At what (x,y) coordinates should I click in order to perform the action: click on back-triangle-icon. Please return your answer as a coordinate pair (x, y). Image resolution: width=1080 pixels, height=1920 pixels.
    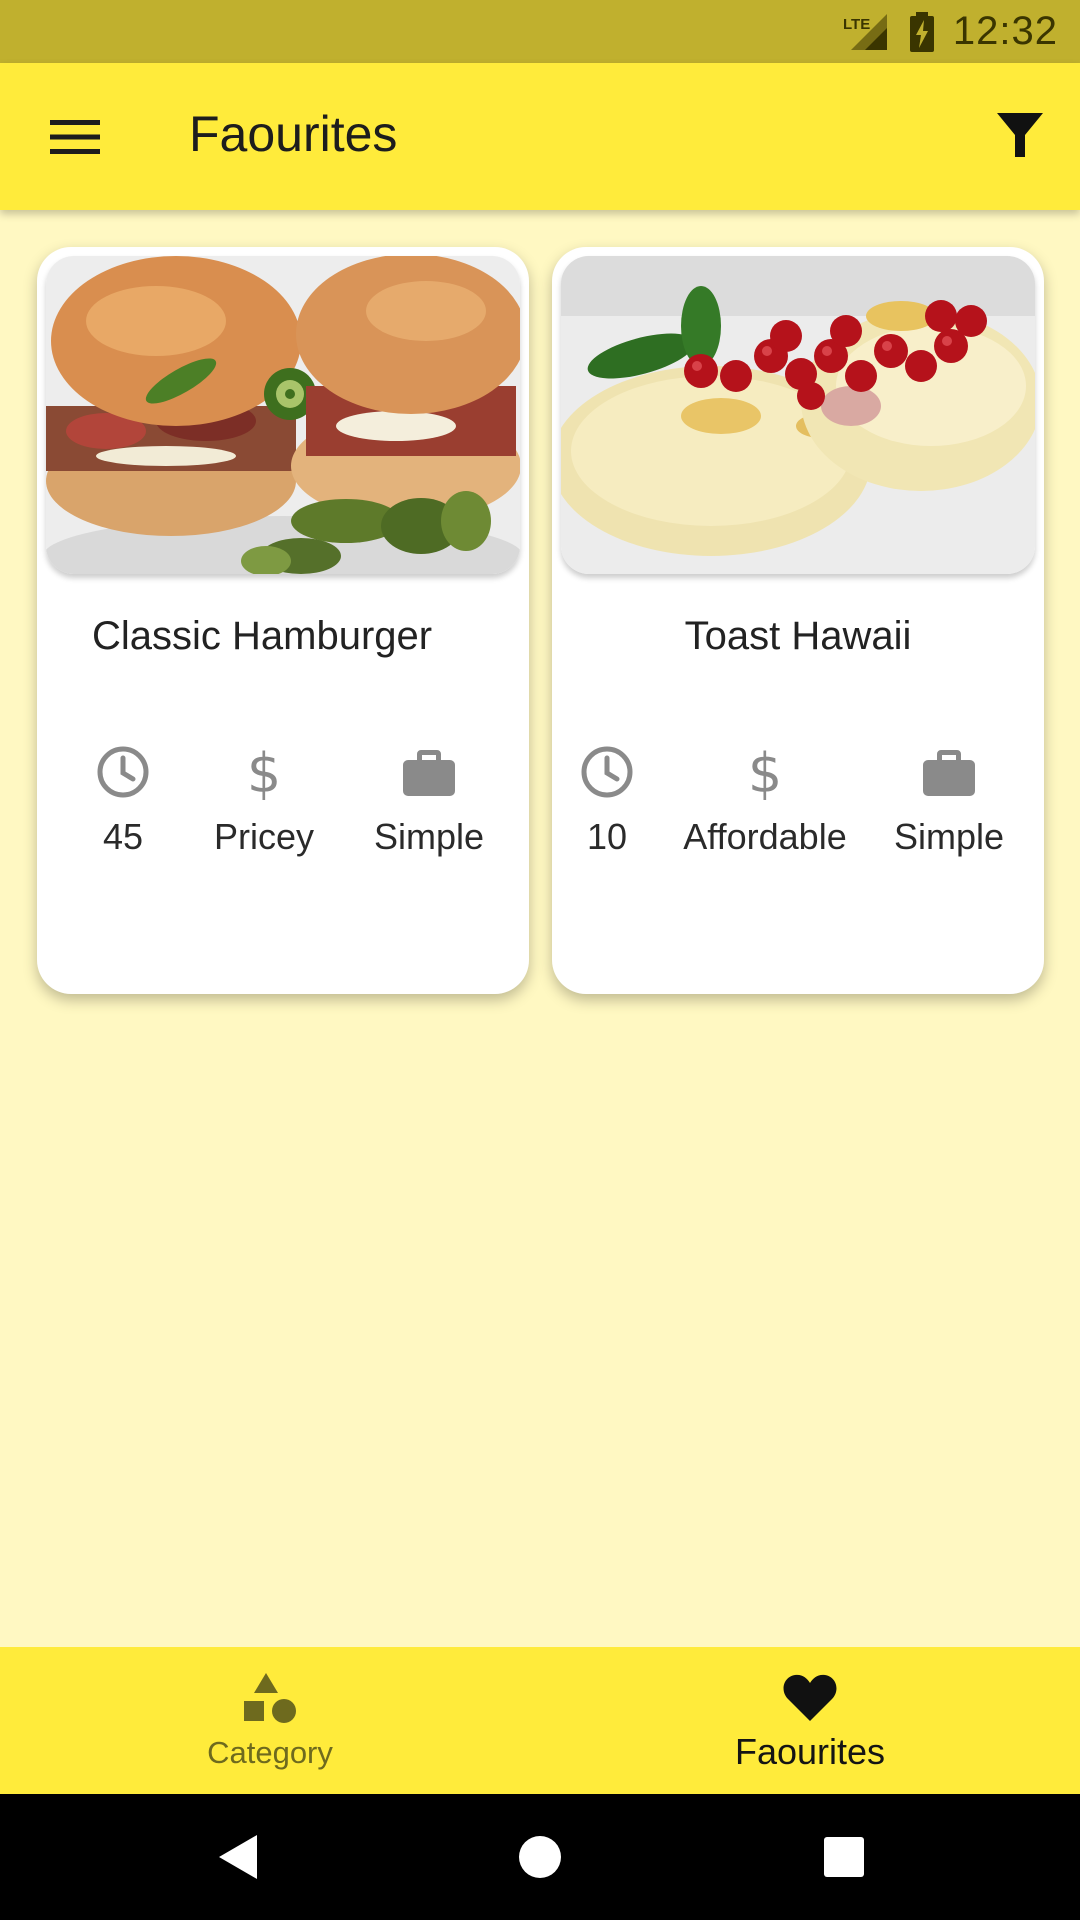
    Looking at the image, I should click on (238, 1857).